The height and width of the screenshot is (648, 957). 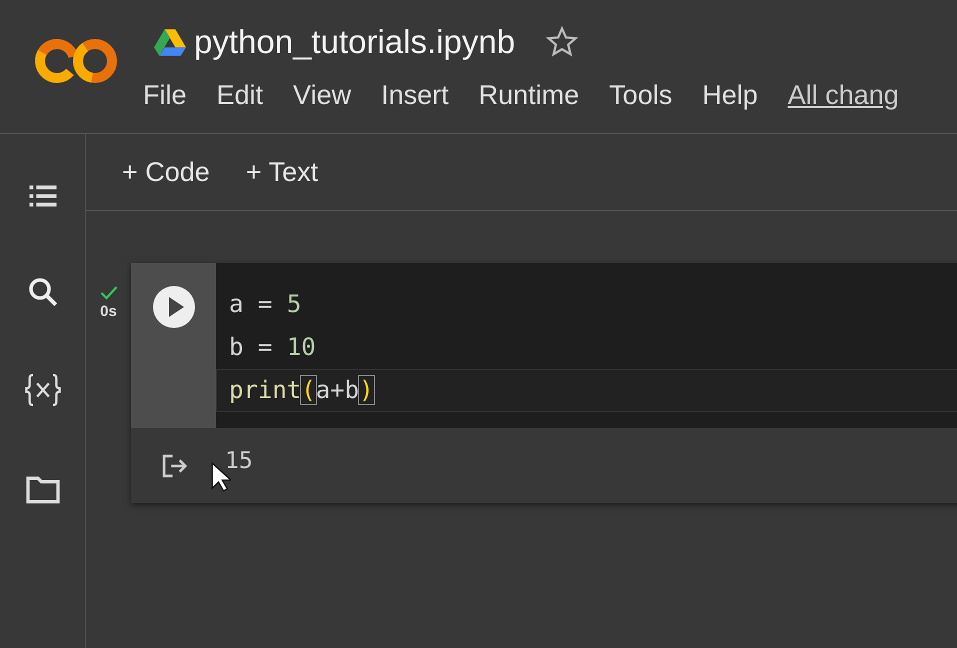 I want to click on run-button-icon, so click(x=174, y=307).